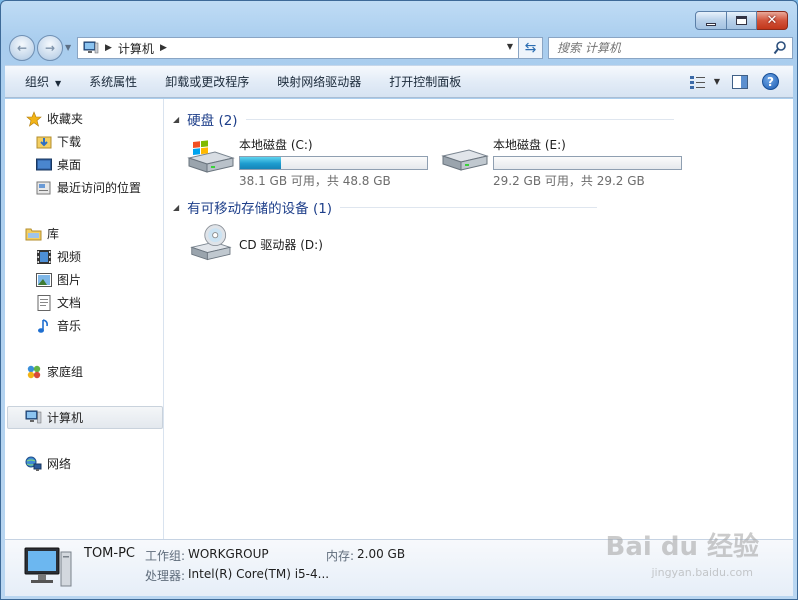  Describe the element at coordinates (69, 303) in the screenshot. I see `sidebar-item-label: 文档` at that location.